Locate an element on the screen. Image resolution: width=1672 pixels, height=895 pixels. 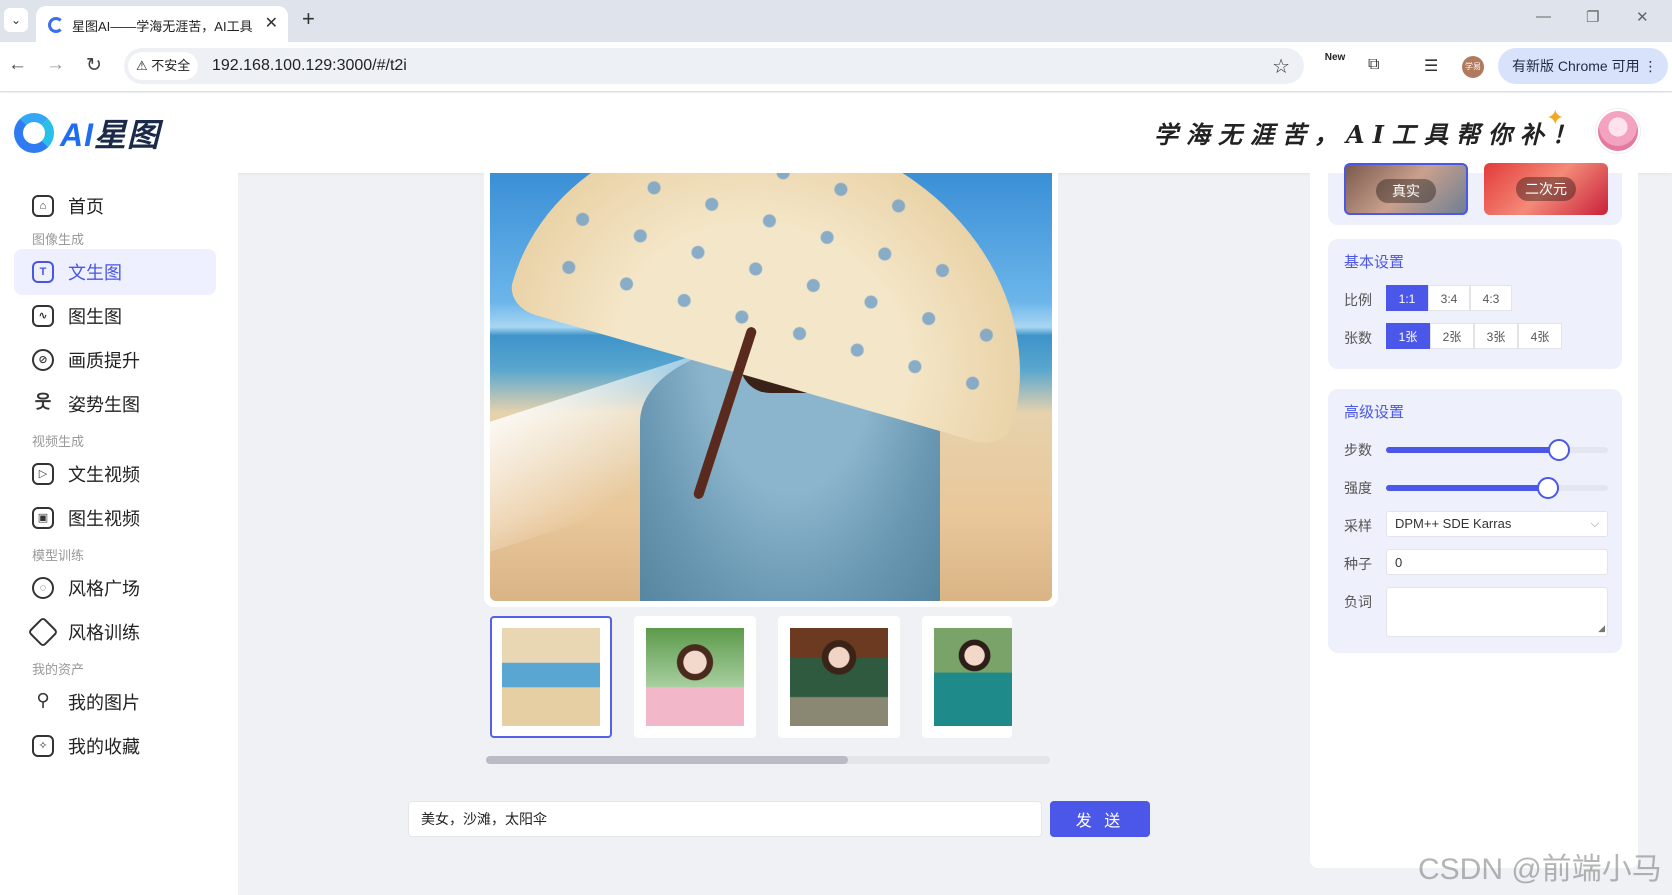
ratio-option: 4:3 is located at coordinates (1491, 298).